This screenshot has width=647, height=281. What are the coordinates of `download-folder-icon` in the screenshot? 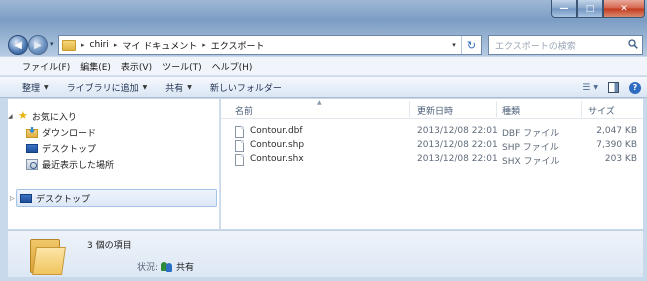 It's located at (32, 132).